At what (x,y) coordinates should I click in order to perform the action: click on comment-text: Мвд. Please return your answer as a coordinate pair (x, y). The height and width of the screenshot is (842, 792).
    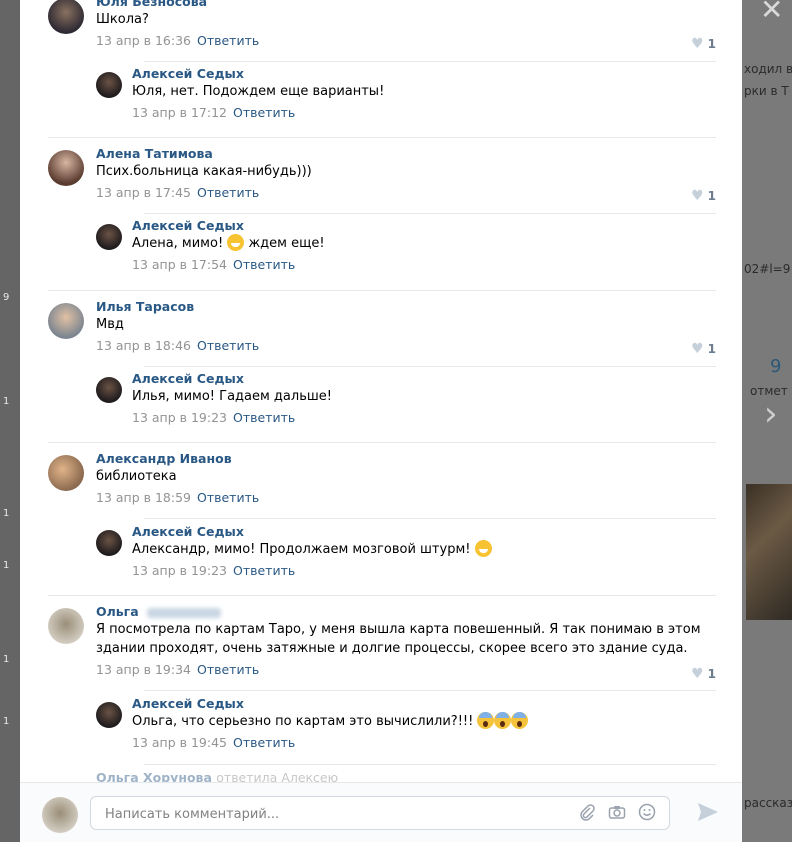
    Looking at the image, I should click on (110, 324).